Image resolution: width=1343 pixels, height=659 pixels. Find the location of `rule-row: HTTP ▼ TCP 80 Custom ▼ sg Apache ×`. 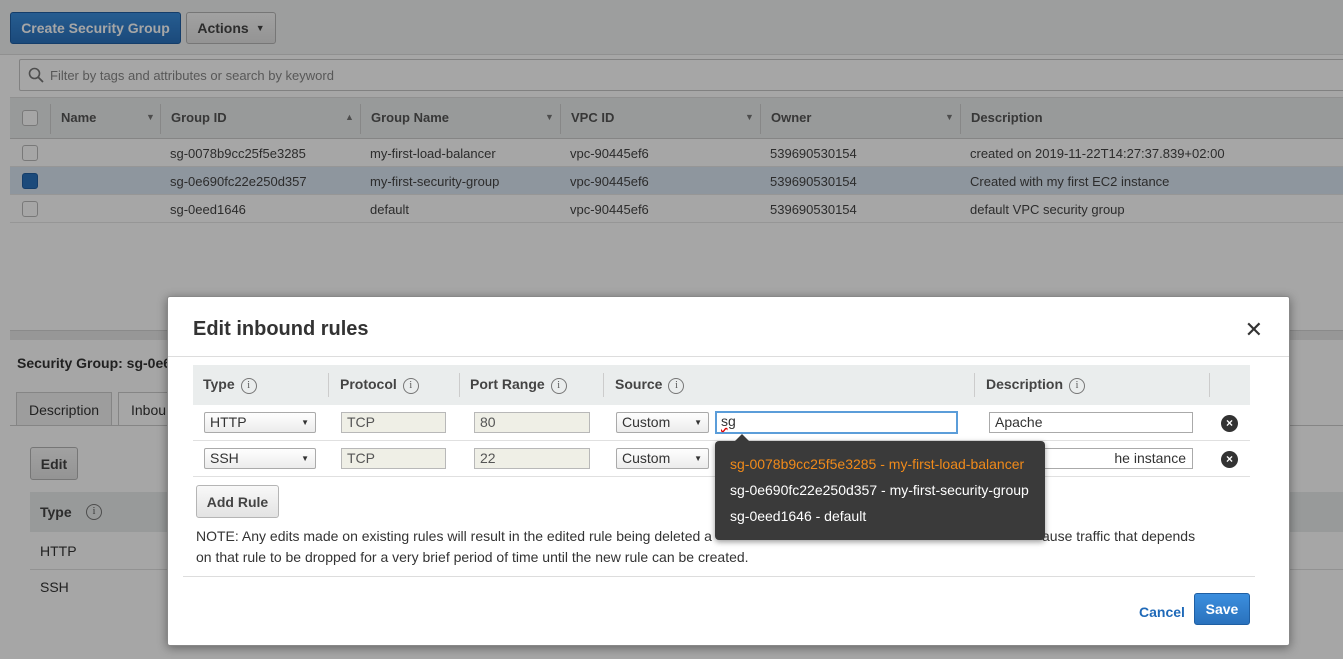

rule-row: HTTP ▼ TCP 80 Custom ▼ sg Apache × is located at coordinates (721, 423).